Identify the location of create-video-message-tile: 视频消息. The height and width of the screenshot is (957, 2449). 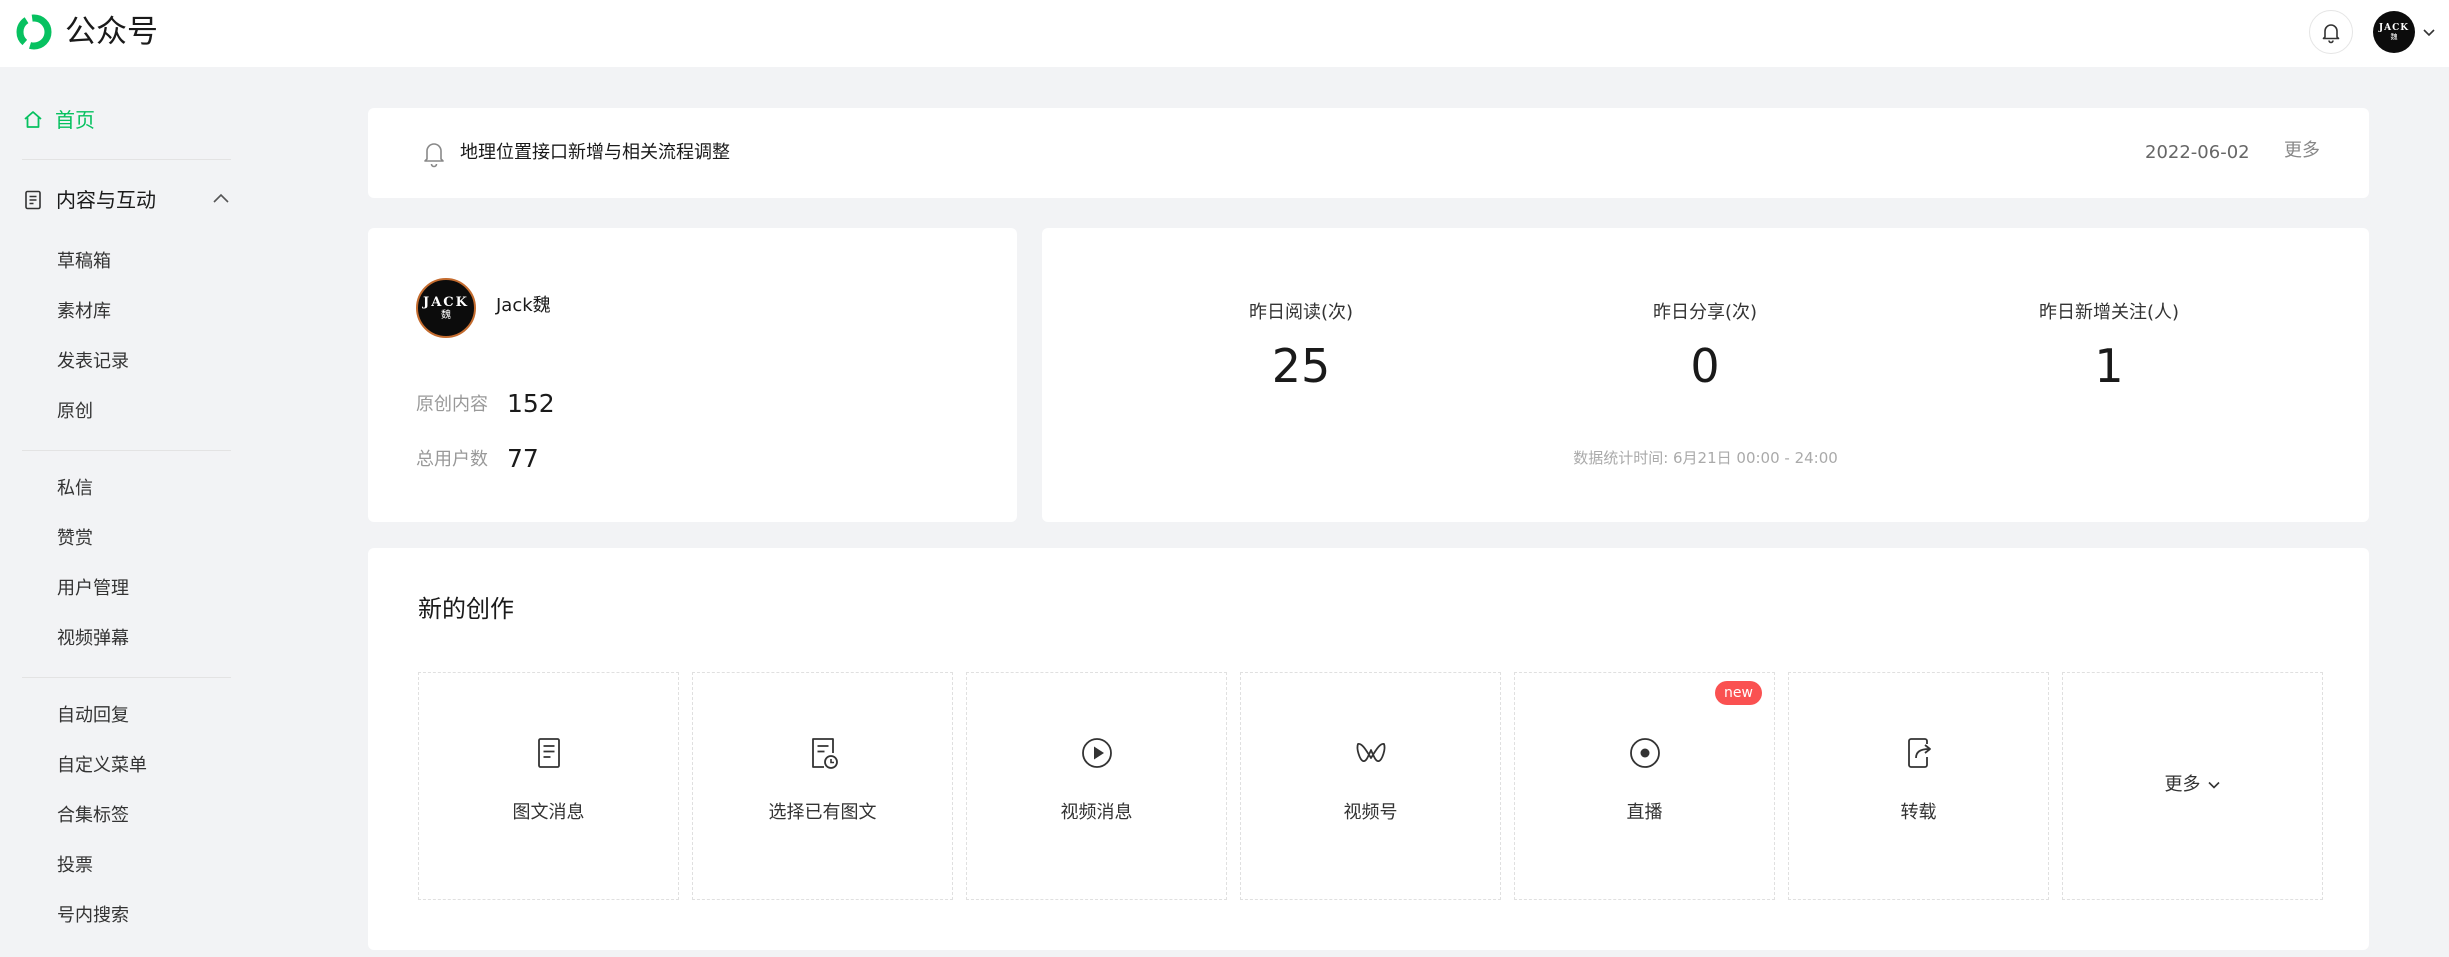
(1096, 786).